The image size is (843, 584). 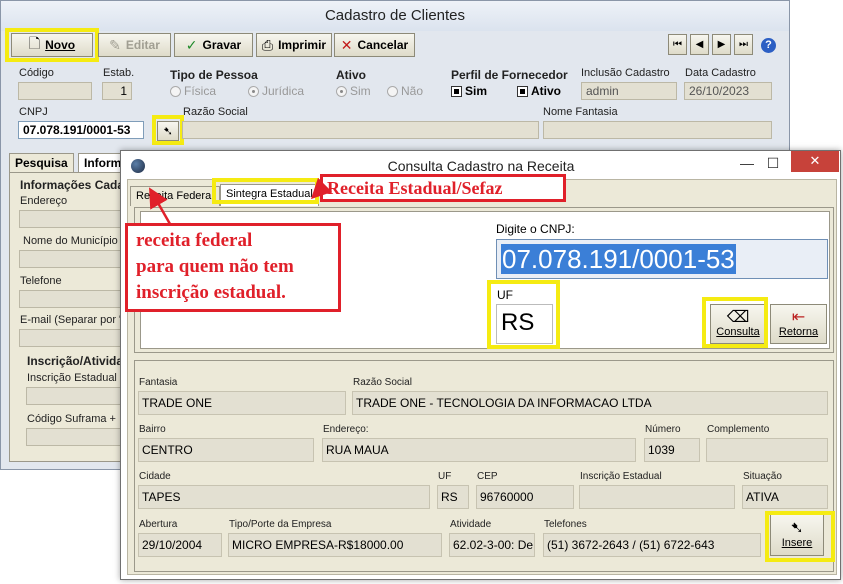 What do you see at coordinates (321, 188) in the screenshot?
I see `arrow-to-sintegra-tab` at bounding box center [321, 188].